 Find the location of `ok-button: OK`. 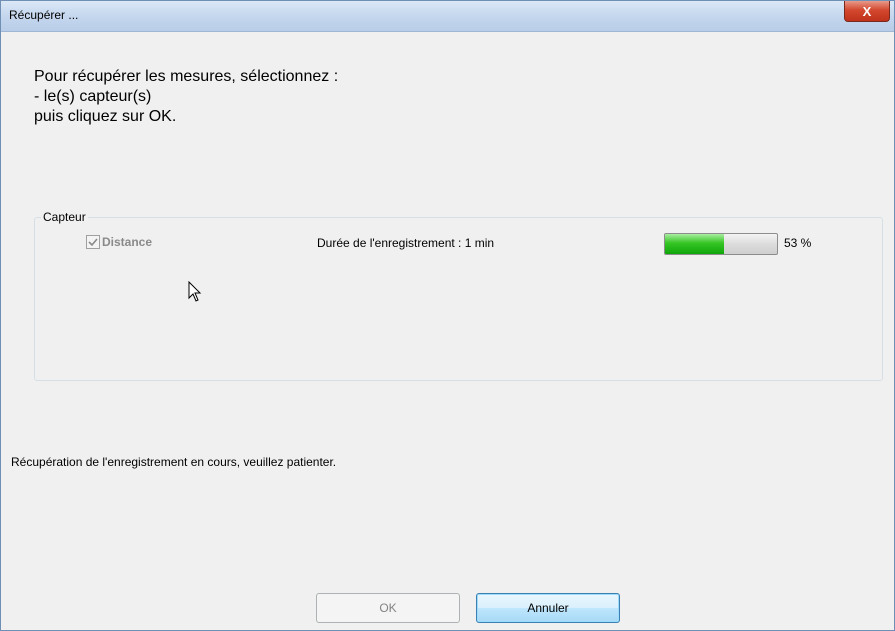

ok-button: OK is located at coordinates (388, 608).